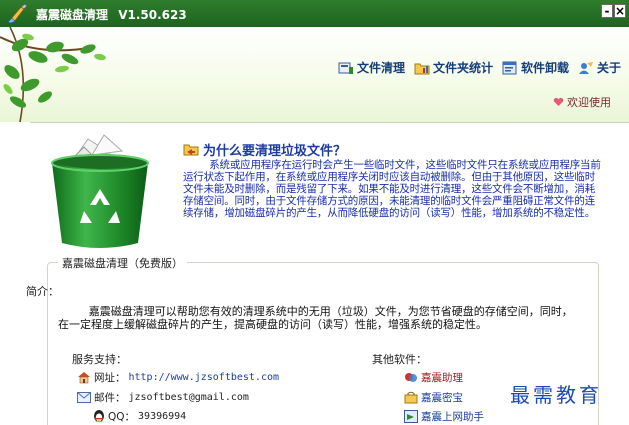 The height and width of the screenshot is (425, 629). I want to click on other-software-item-1-label: 嘉震助理, so click(442, 378).